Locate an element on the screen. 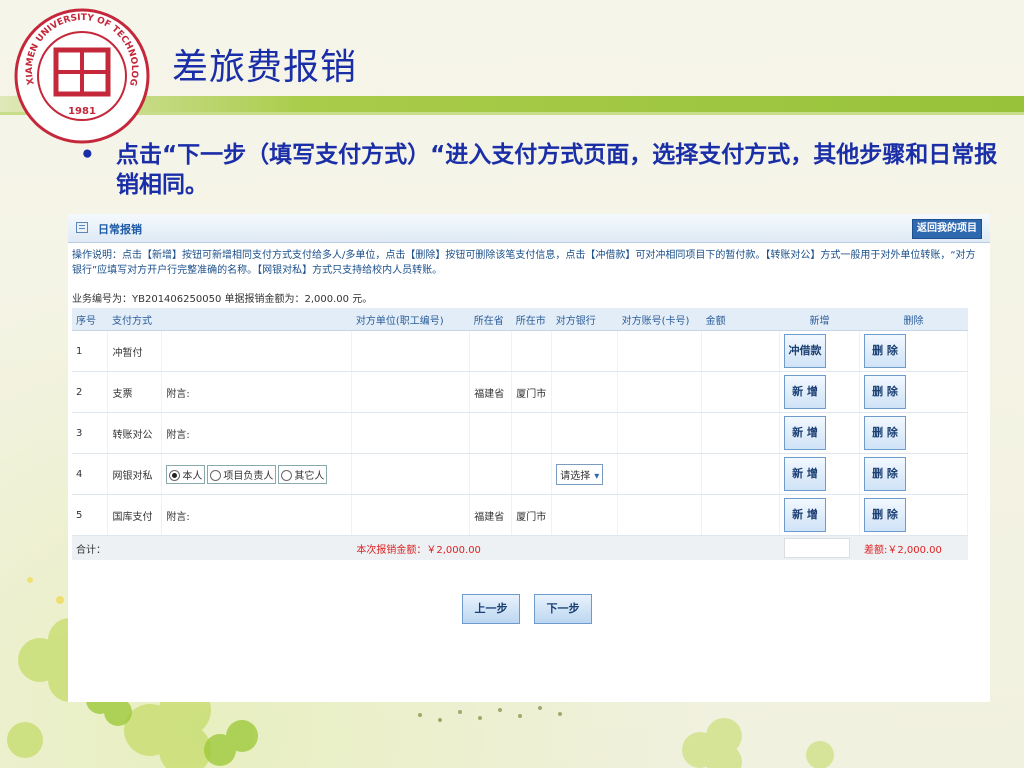  col-header: 所在市 is located at coordinates (531, 319).